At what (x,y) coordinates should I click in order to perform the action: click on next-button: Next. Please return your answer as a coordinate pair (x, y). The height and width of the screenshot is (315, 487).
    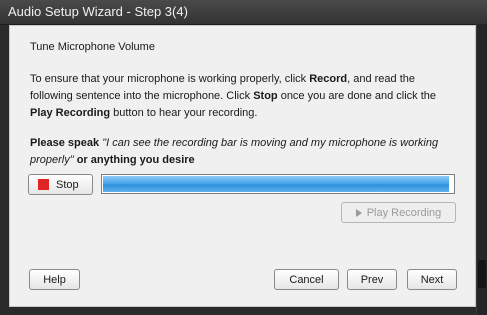
    Looking at the image, I should click on (432, 279).